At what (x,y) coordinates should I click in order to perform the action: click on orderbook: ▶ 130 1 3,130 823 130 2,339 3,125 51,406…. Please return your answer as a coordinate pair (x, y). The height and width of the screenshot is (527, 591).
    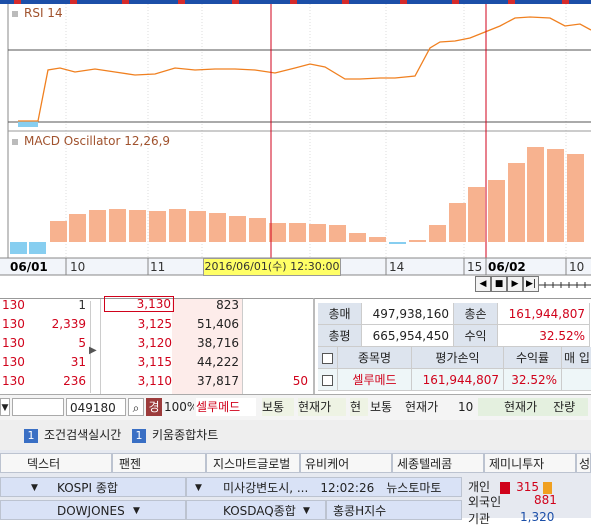
    Looking at the image, I should click on (156, 345).